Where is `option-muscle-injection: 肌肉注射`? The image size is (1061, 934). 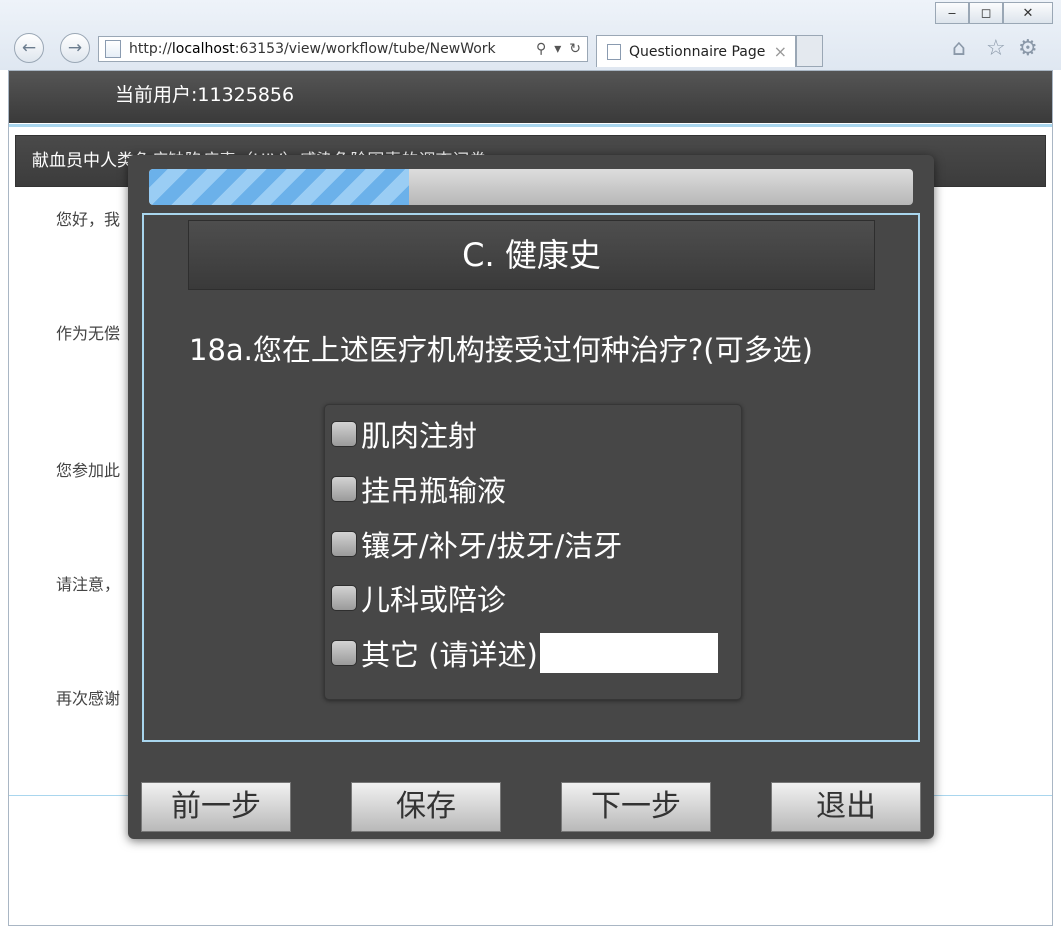
option-muscle-injection: 肌肉注射 is located at coordinates (404, 434).